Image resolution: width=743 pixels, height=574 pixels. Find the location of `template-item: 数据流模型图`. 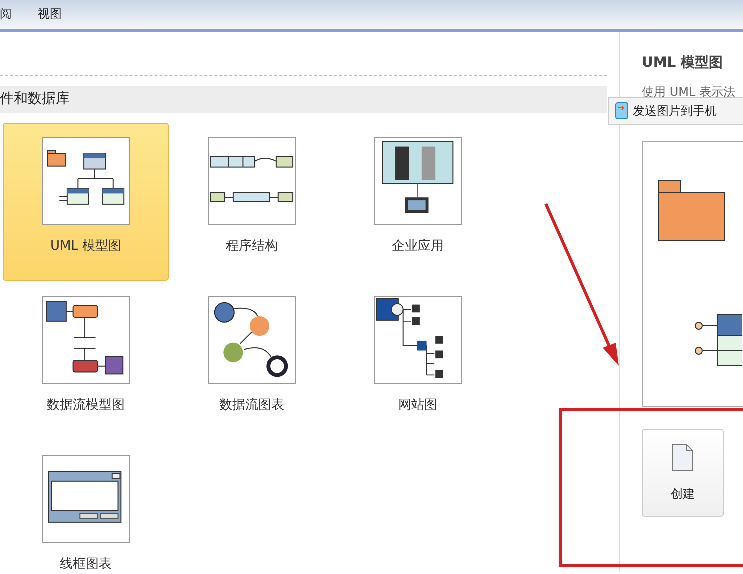

template-item: 数据流模型图 is located at coordinates (86, 361).